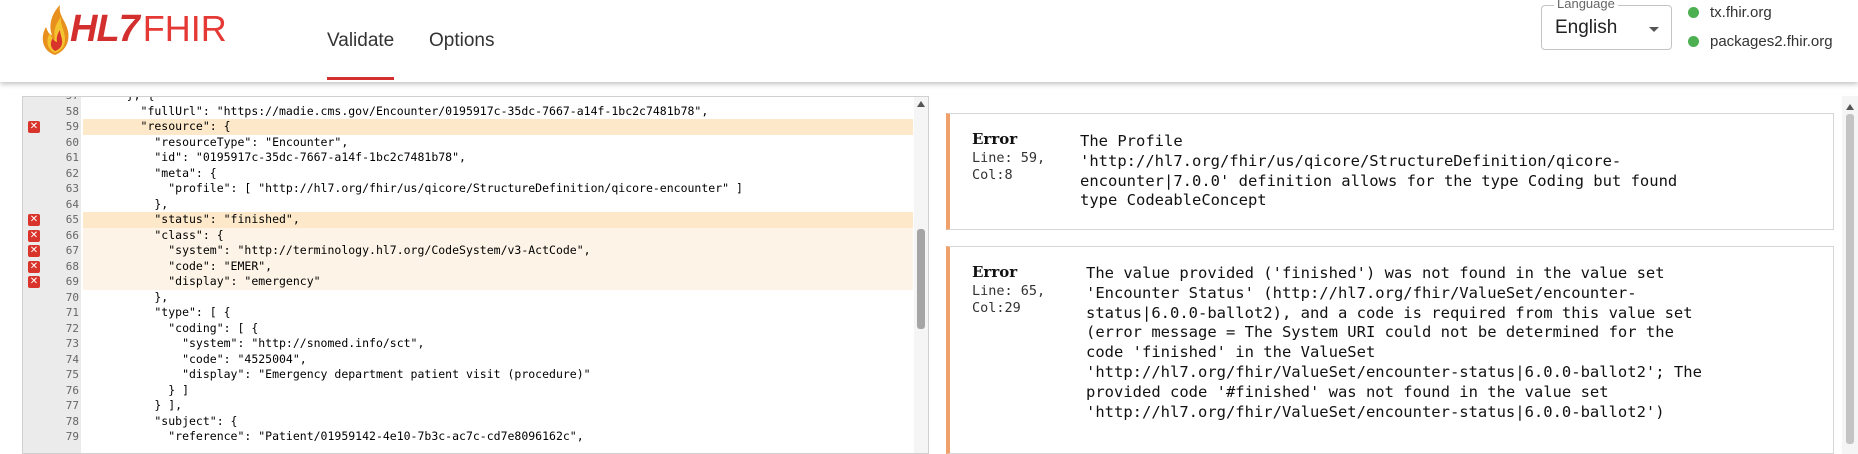 The width and height of the screenshot is (1858, 454). What do you see at coordinates (72, 359) in the screenshot?
I see `line-number: 74` at bounding box center [72, 359].